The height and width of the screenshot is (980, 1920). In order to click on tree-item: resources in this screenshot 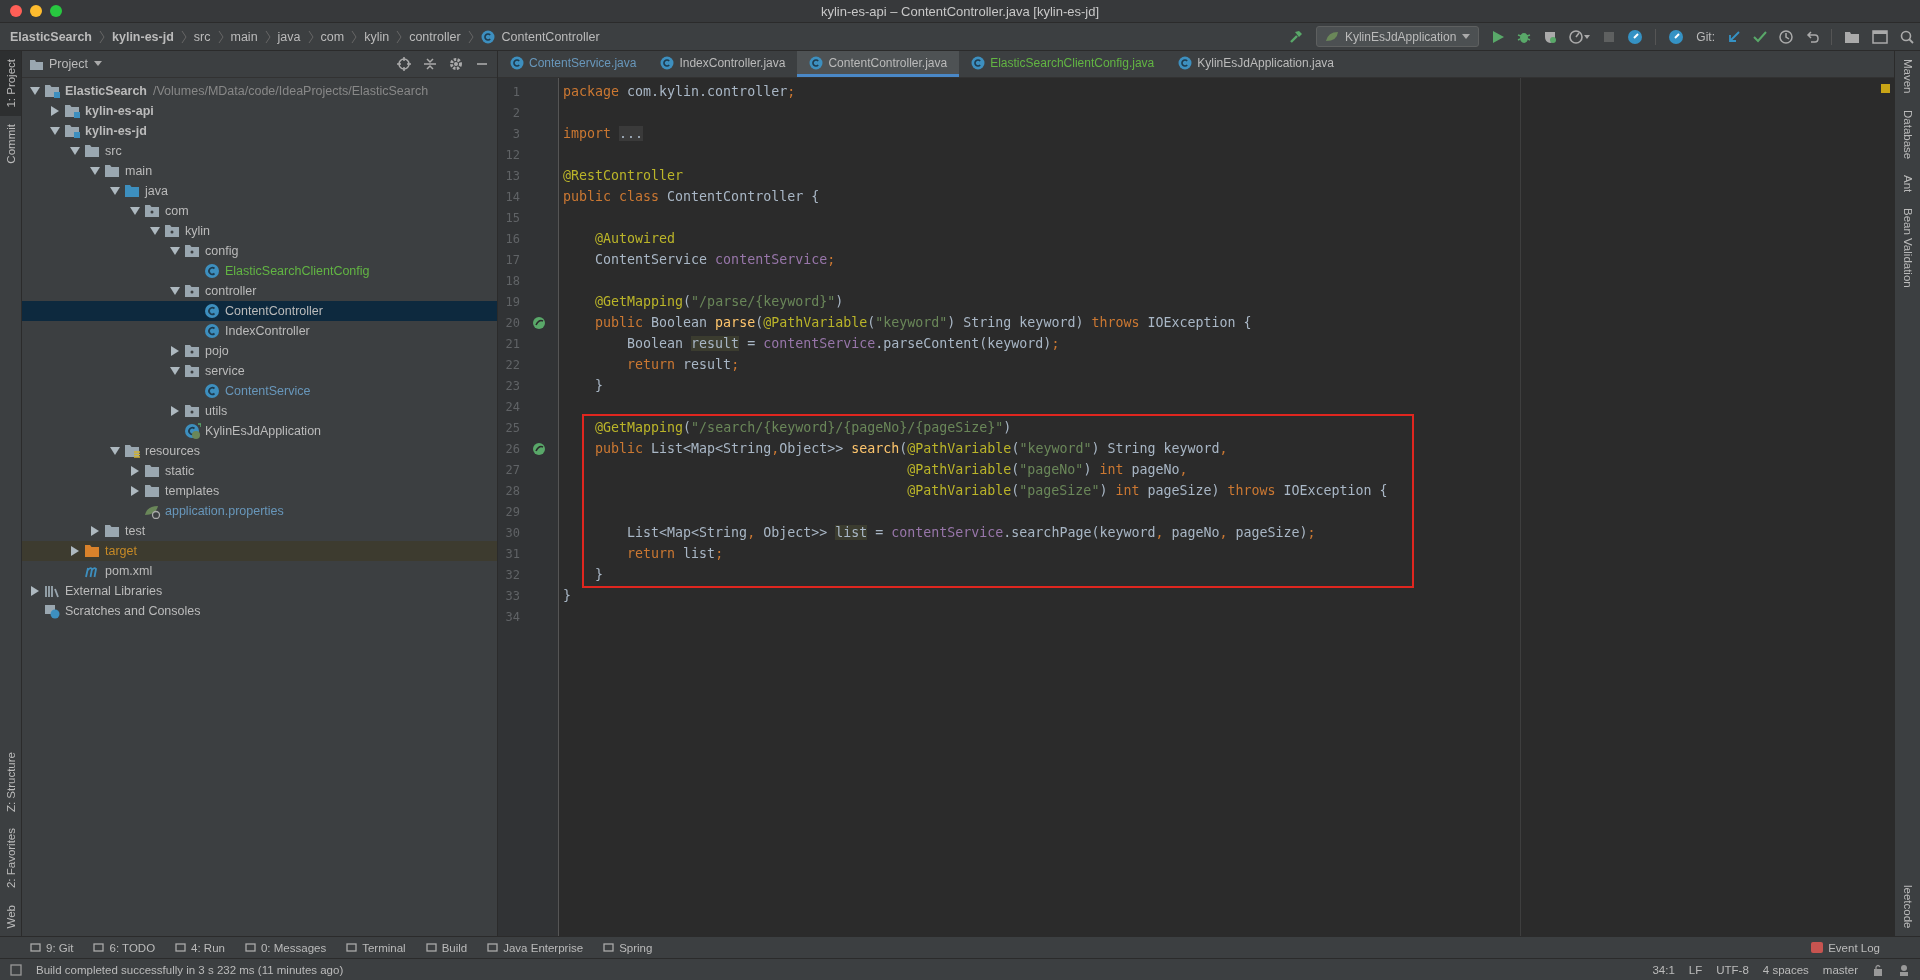, I will do `click(172, 451)`.